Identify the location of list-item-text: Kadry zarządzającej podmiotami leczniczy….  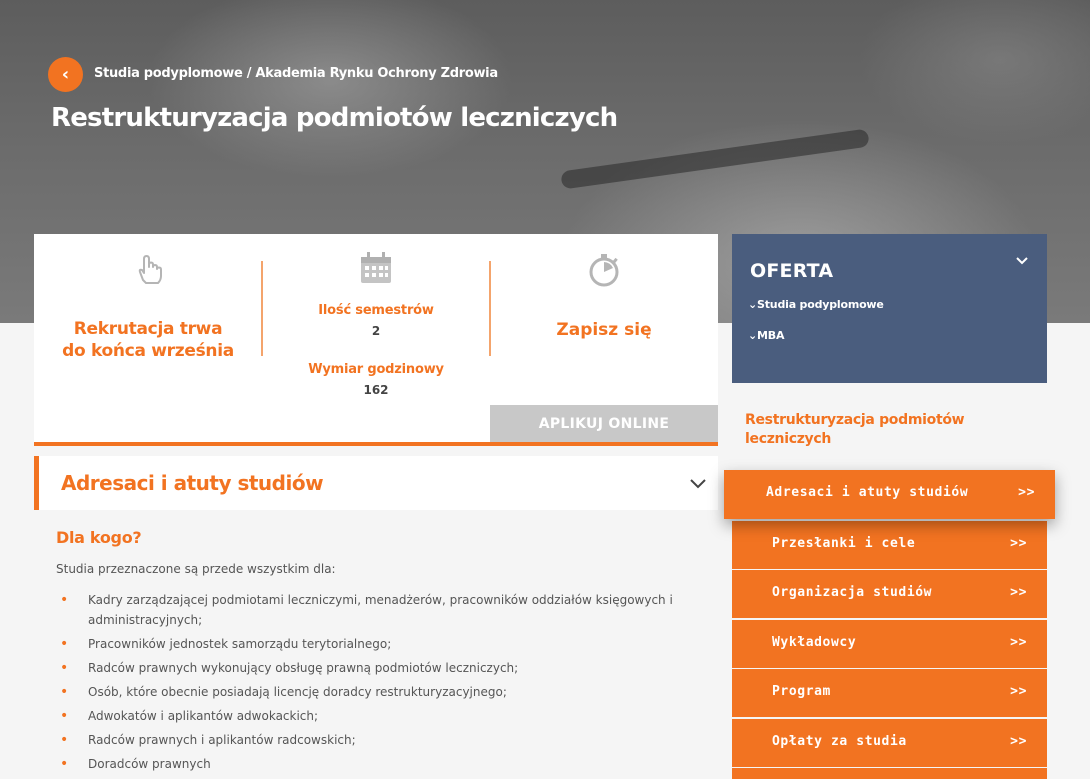
(380, 610).